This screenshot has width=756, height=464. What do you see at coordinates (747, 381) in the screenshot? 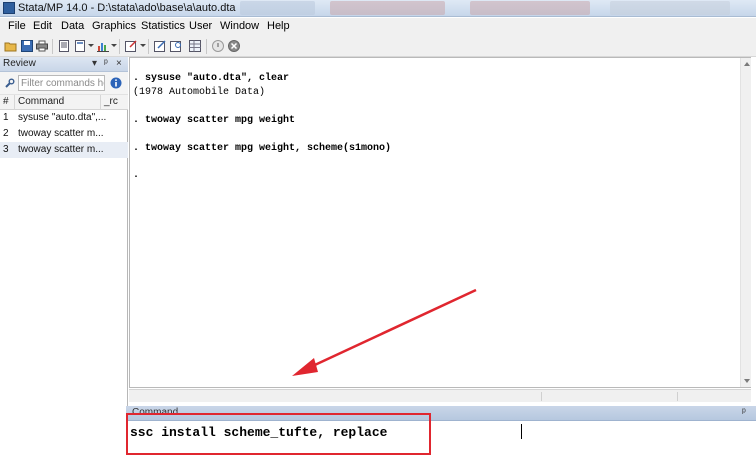
I see `scroll-down-arrow` at bounding box center [747, 381].